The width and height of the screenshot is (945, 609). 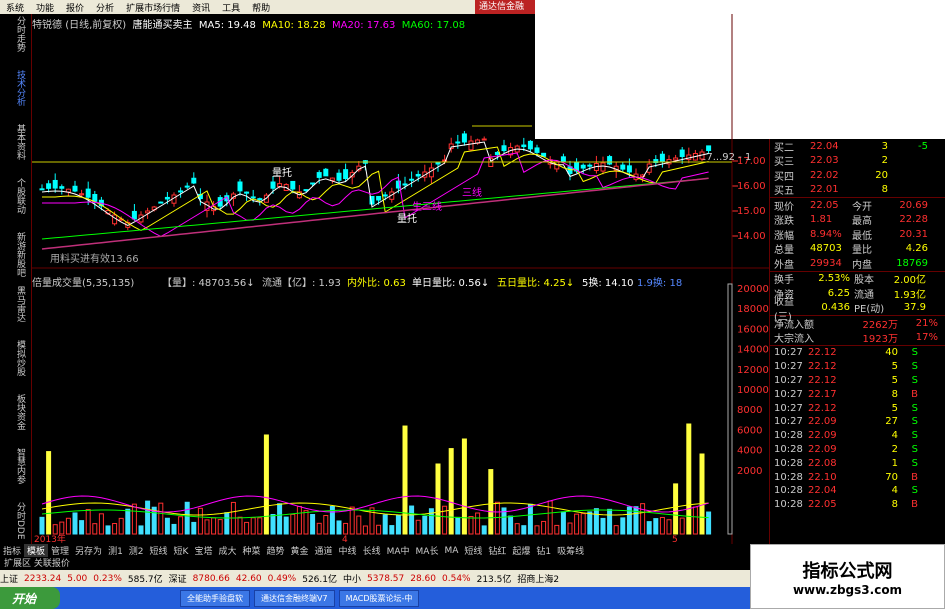 I want to click on menu-item-7: 帮助, so click(x=261, y=7).